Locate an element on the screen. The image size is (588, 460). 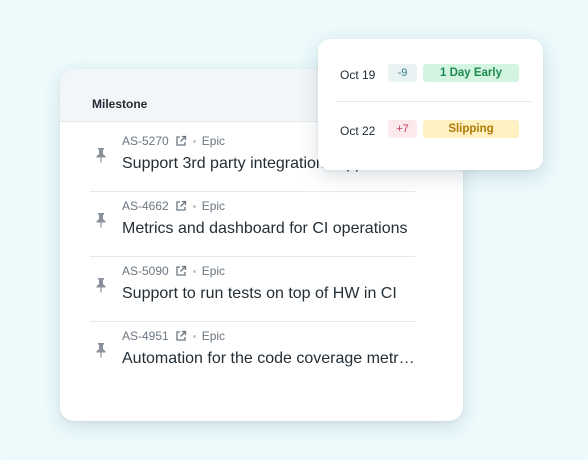
popover-divider is located at coordinates (433, 101).